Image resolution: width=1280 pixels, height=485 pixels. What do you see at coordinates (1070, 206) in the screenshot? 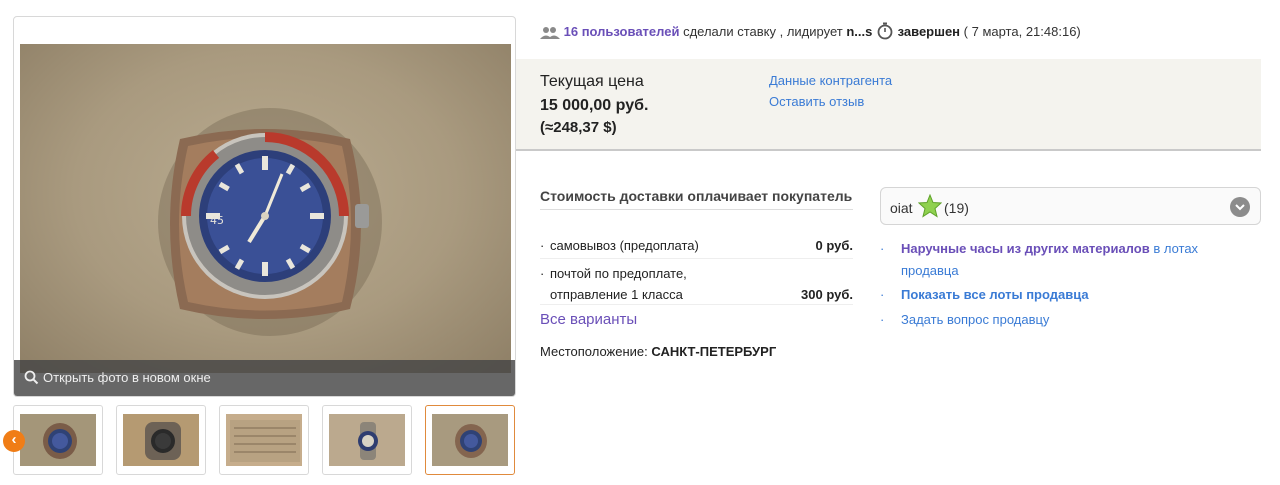
I see `seller-dropdown: oiat (19)` at bounding box center [1070, 206].